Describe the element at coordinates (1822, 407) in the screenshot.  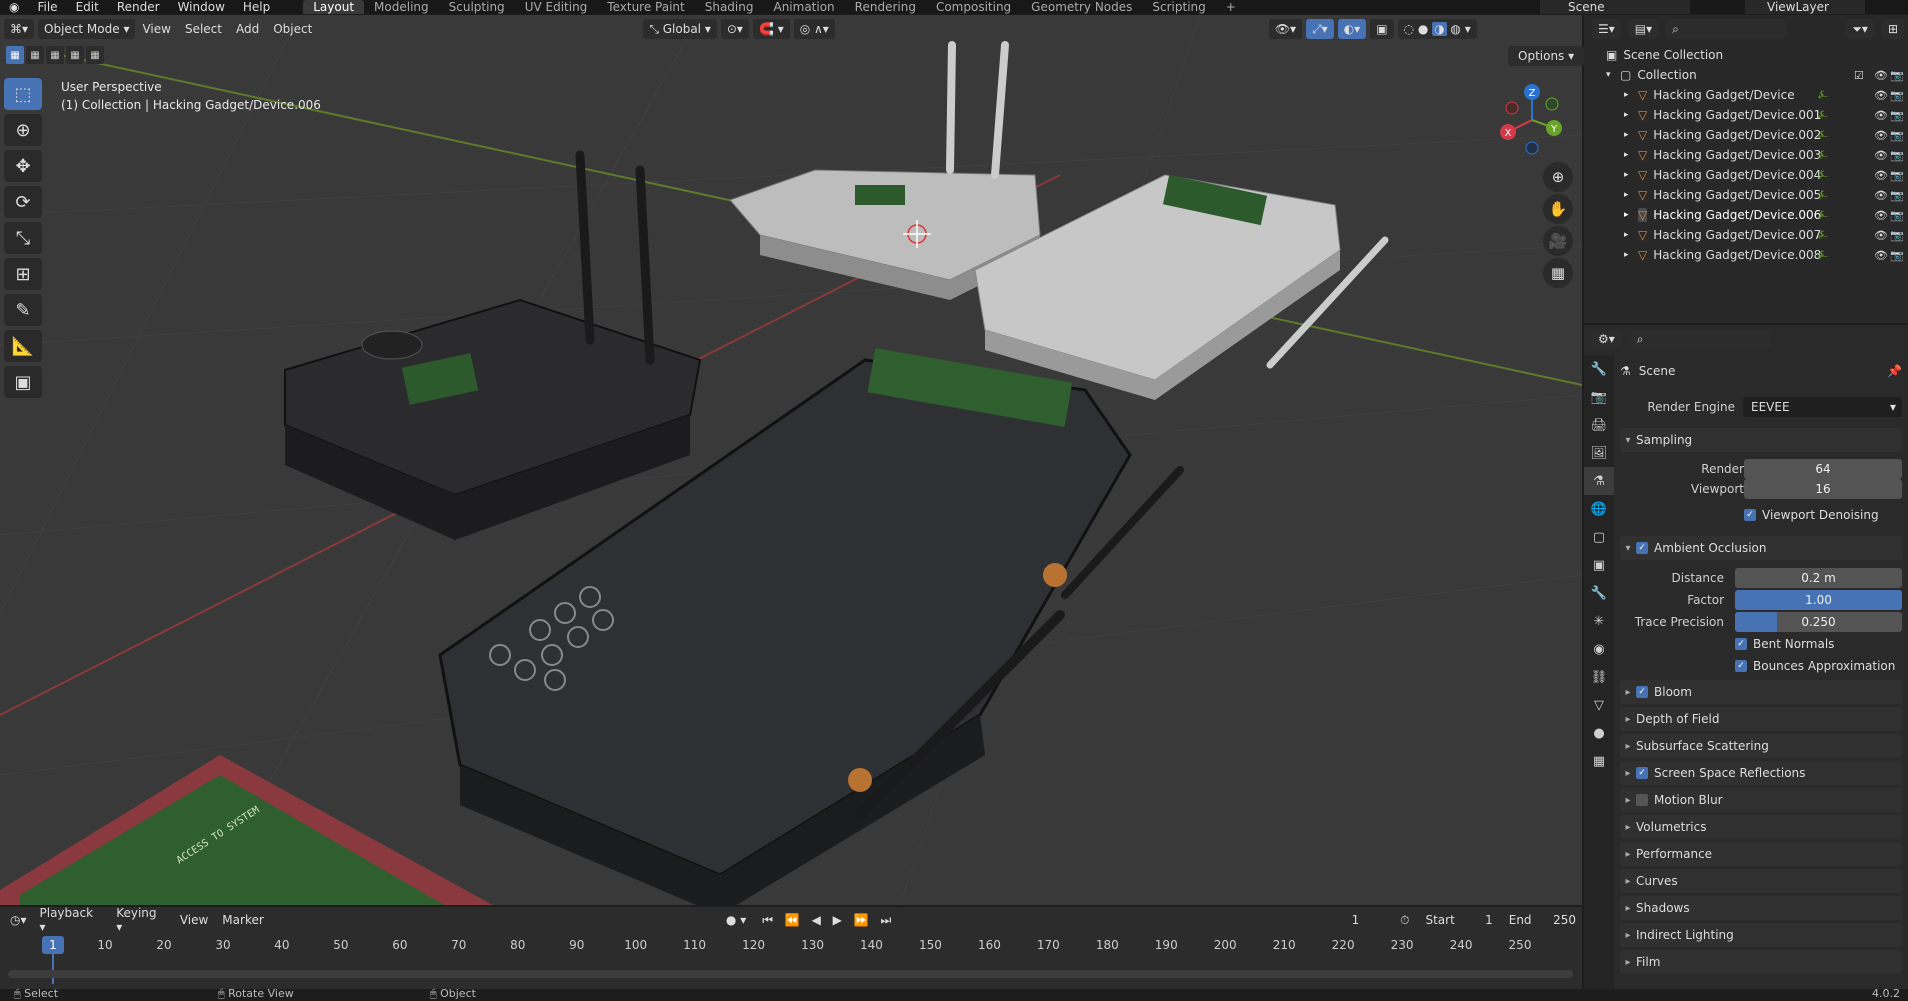
I see `render-engine-dropdown: EEVEE ▾` at that location.